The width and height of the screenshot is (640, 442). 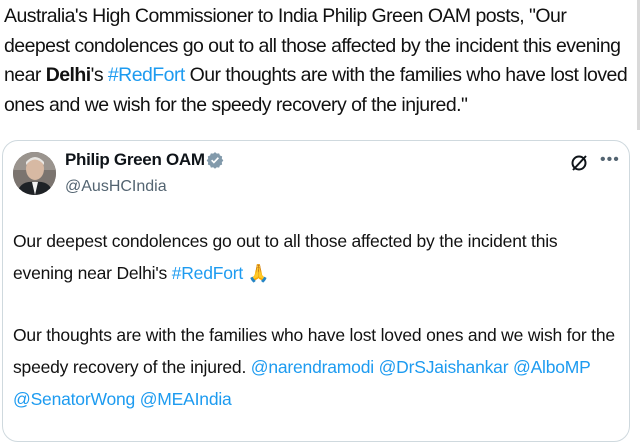 What do you see at coordinates (609, 161) in the screenshot?
I see `more-dots-icon: •••` at bounding box center [609, 161].